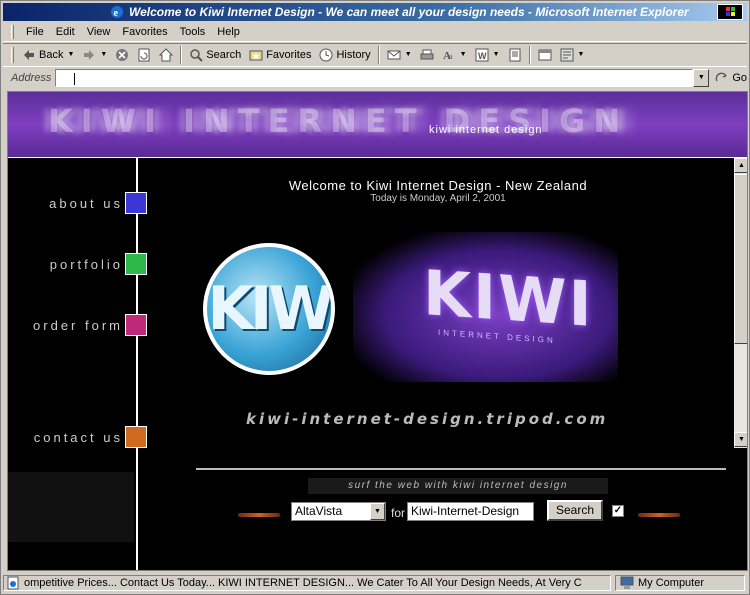  Describe the element at coordinates (86, 203) in the screenshot. I see `nav-label: about us` at that location.